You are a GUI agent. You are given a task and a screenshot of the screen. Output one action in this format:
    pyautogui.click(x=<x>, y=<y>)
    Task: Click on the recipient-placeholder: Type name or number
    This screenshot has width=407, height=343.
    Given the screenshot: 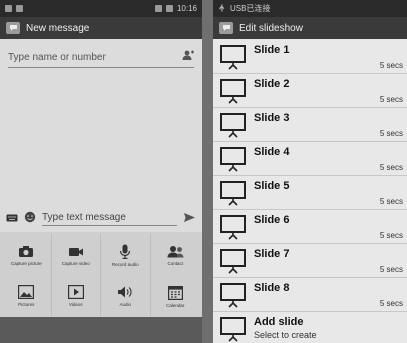 What is the action you would take?
    pyautogui.click(x=57, y=57)
    